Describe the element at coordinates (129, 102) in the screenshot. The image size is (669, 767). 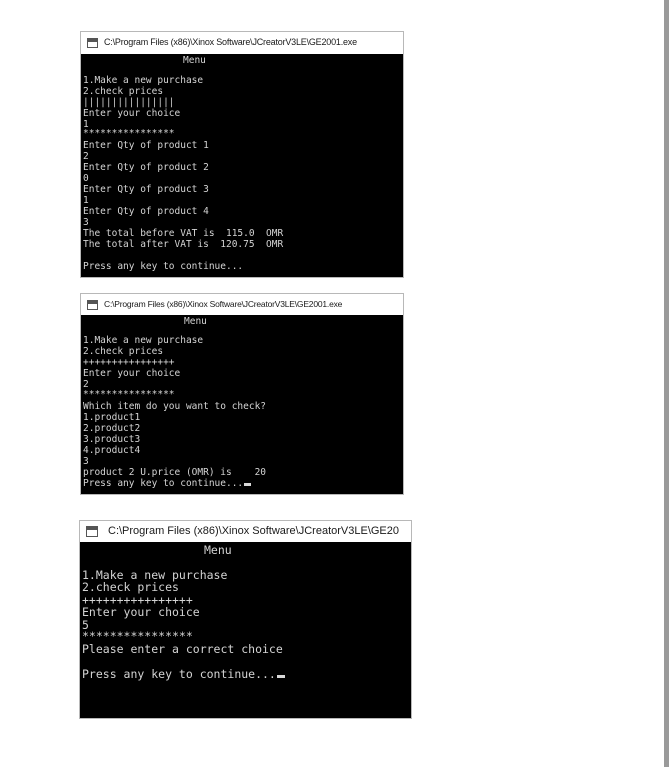
I see `console-line: ||||||||||||||||` at that location.